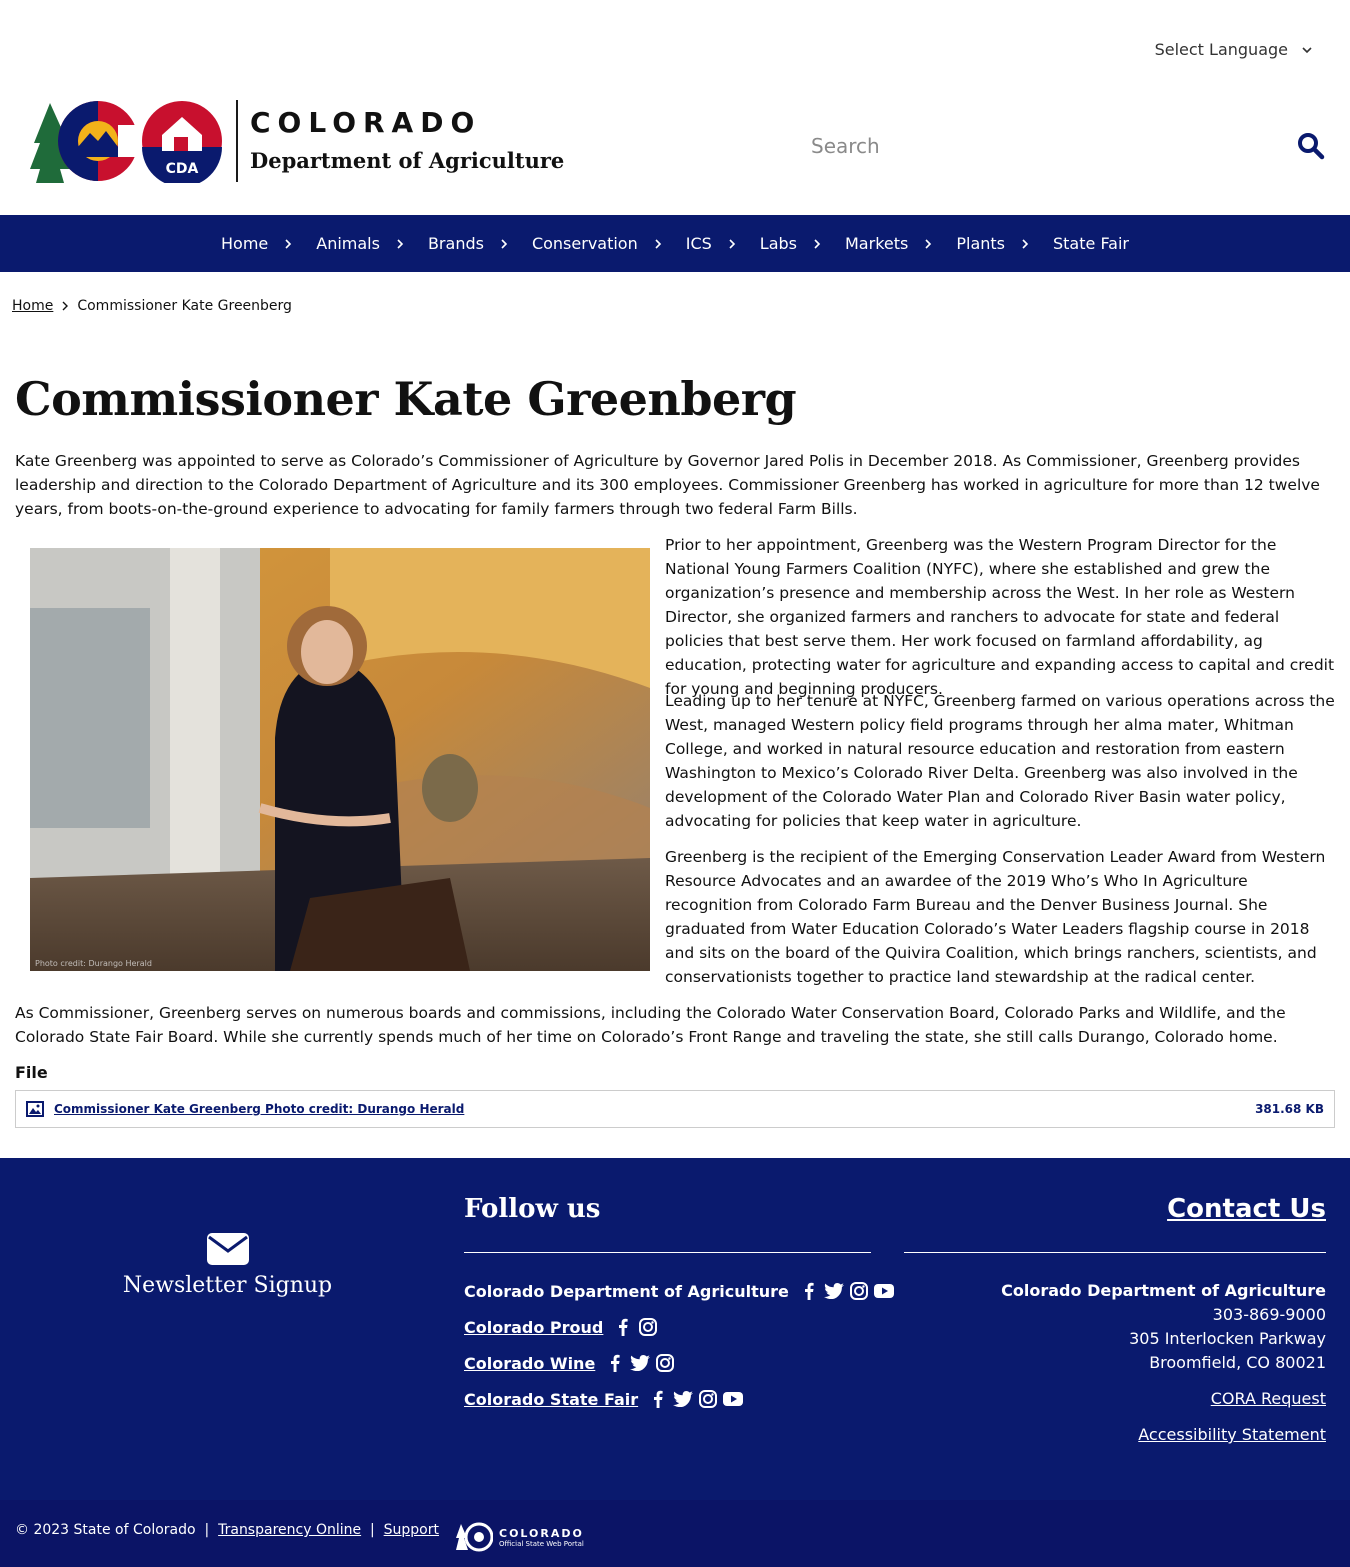  What do you see at coordinates (32, 306) in the screenshot?
I see `breadcrumb-home-link: Home` at bounding box center [32, 306].